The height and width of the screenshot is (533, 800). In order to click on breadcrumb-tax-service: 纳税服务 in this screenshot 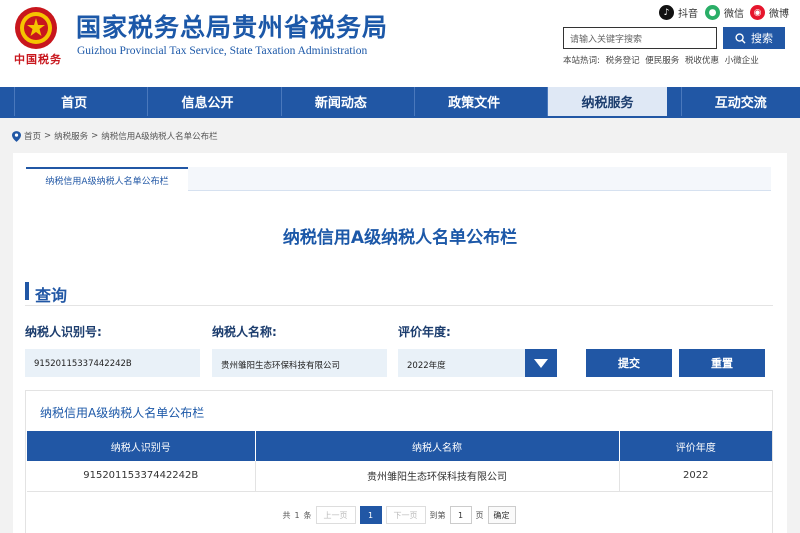, I will do `click(71, 136)`.